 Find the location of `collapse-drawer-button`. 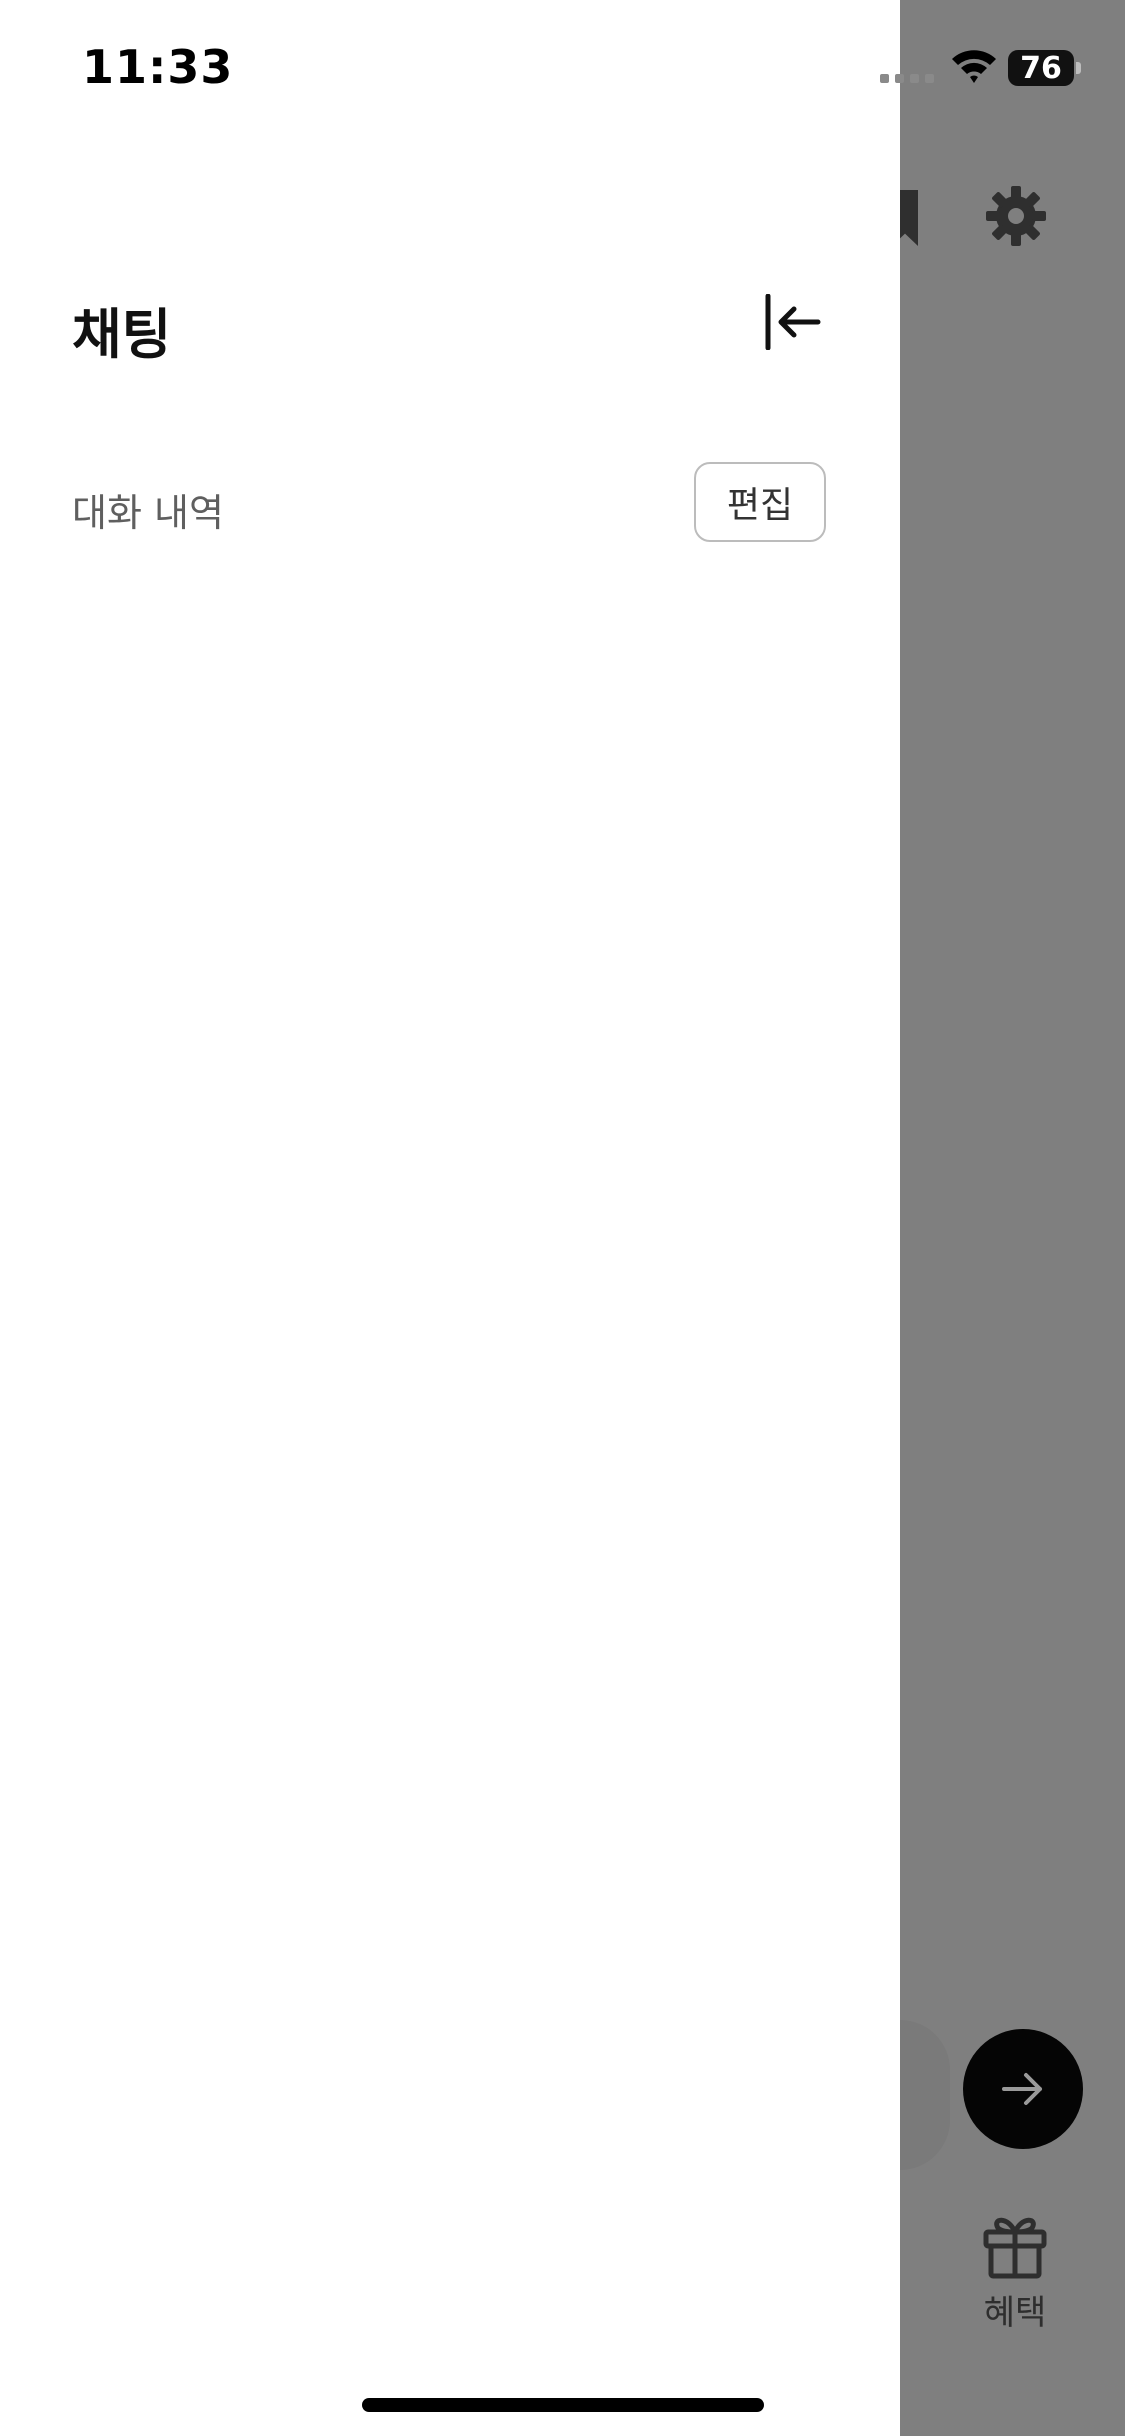

collapse-drawer-button is located at coordinates (792, 322).